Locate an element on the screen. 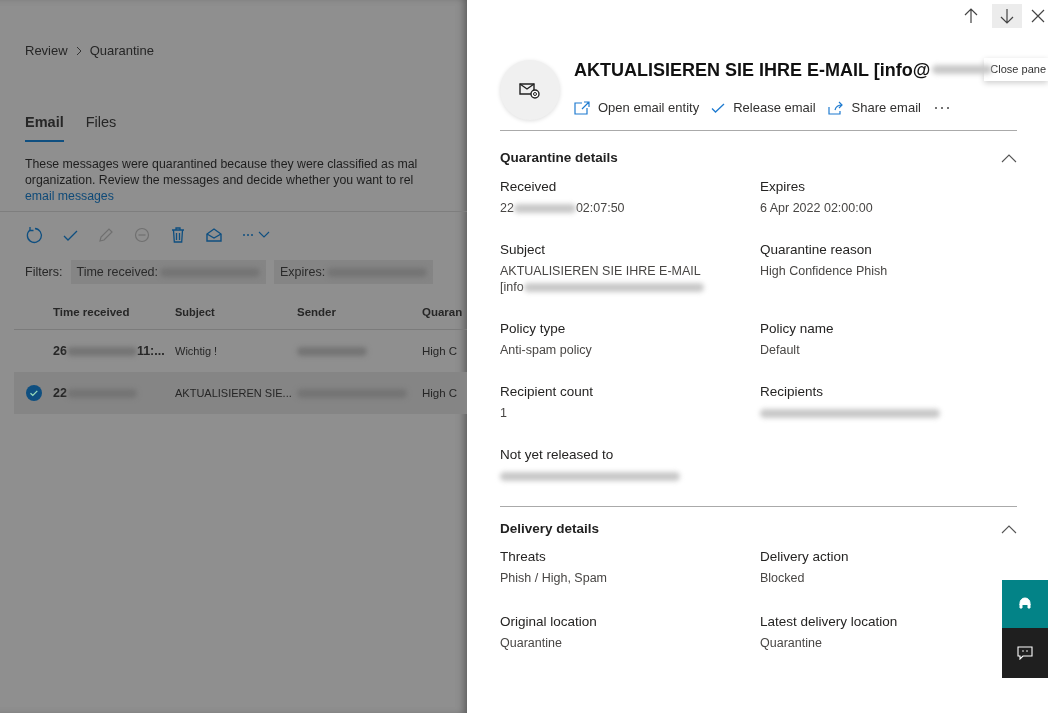  section-title: Delivery details is located at coordinates (550, 528).